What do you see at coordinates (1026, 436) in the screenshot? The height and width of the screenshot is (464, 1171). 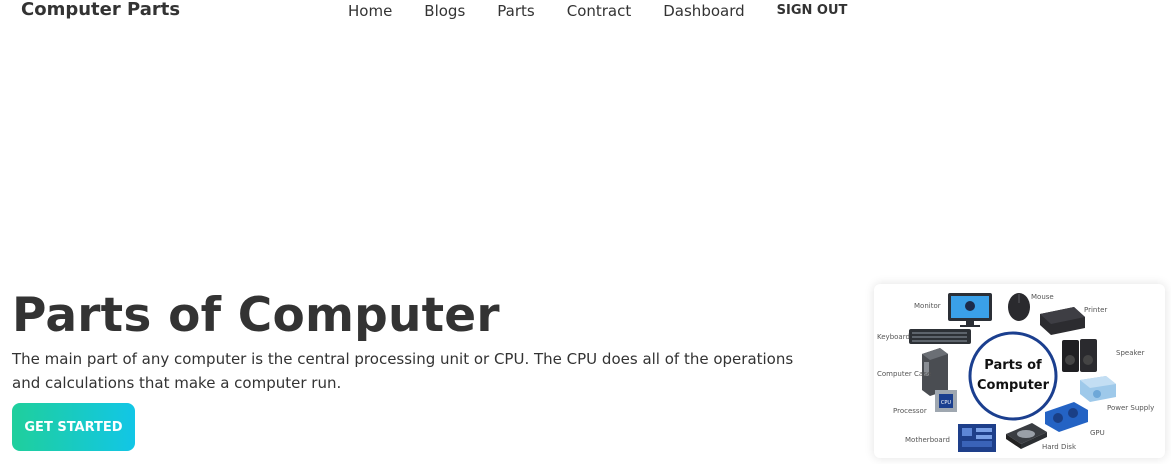 I see `hard-disk-icon` at bounding box center [1026, 436].